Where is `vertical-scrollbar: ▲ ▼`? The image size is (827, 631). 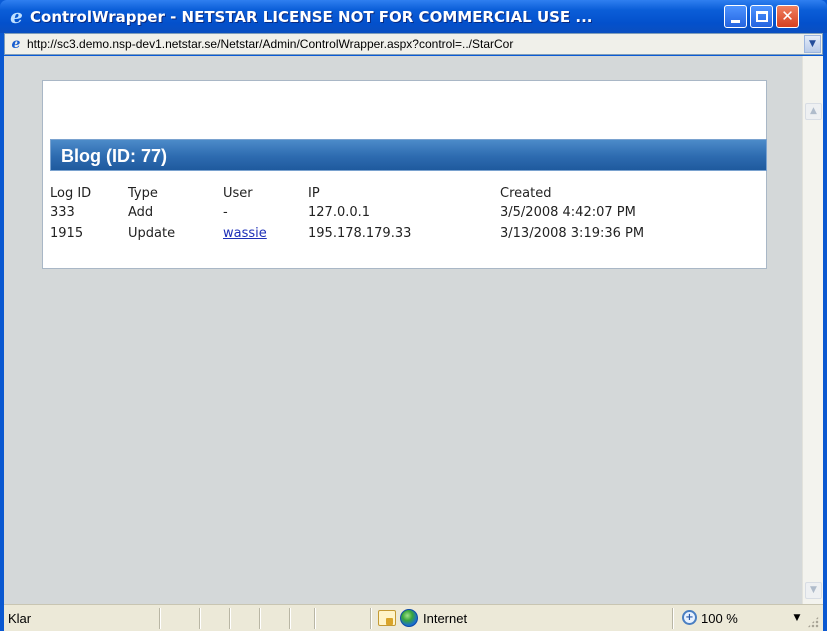 vertical-scrollbar: ▲ ▼ is located at coordinates (812, 330).